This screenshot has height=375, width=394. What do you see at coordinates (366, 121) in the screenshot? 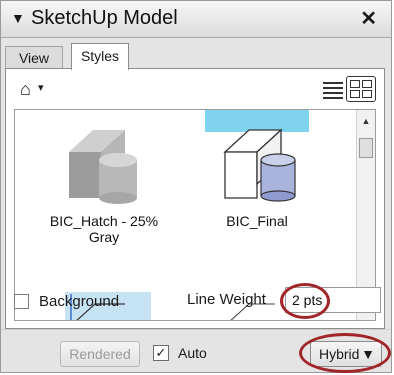
I see `scroll-up-icon: ▲` at bounding box center [366, 121].